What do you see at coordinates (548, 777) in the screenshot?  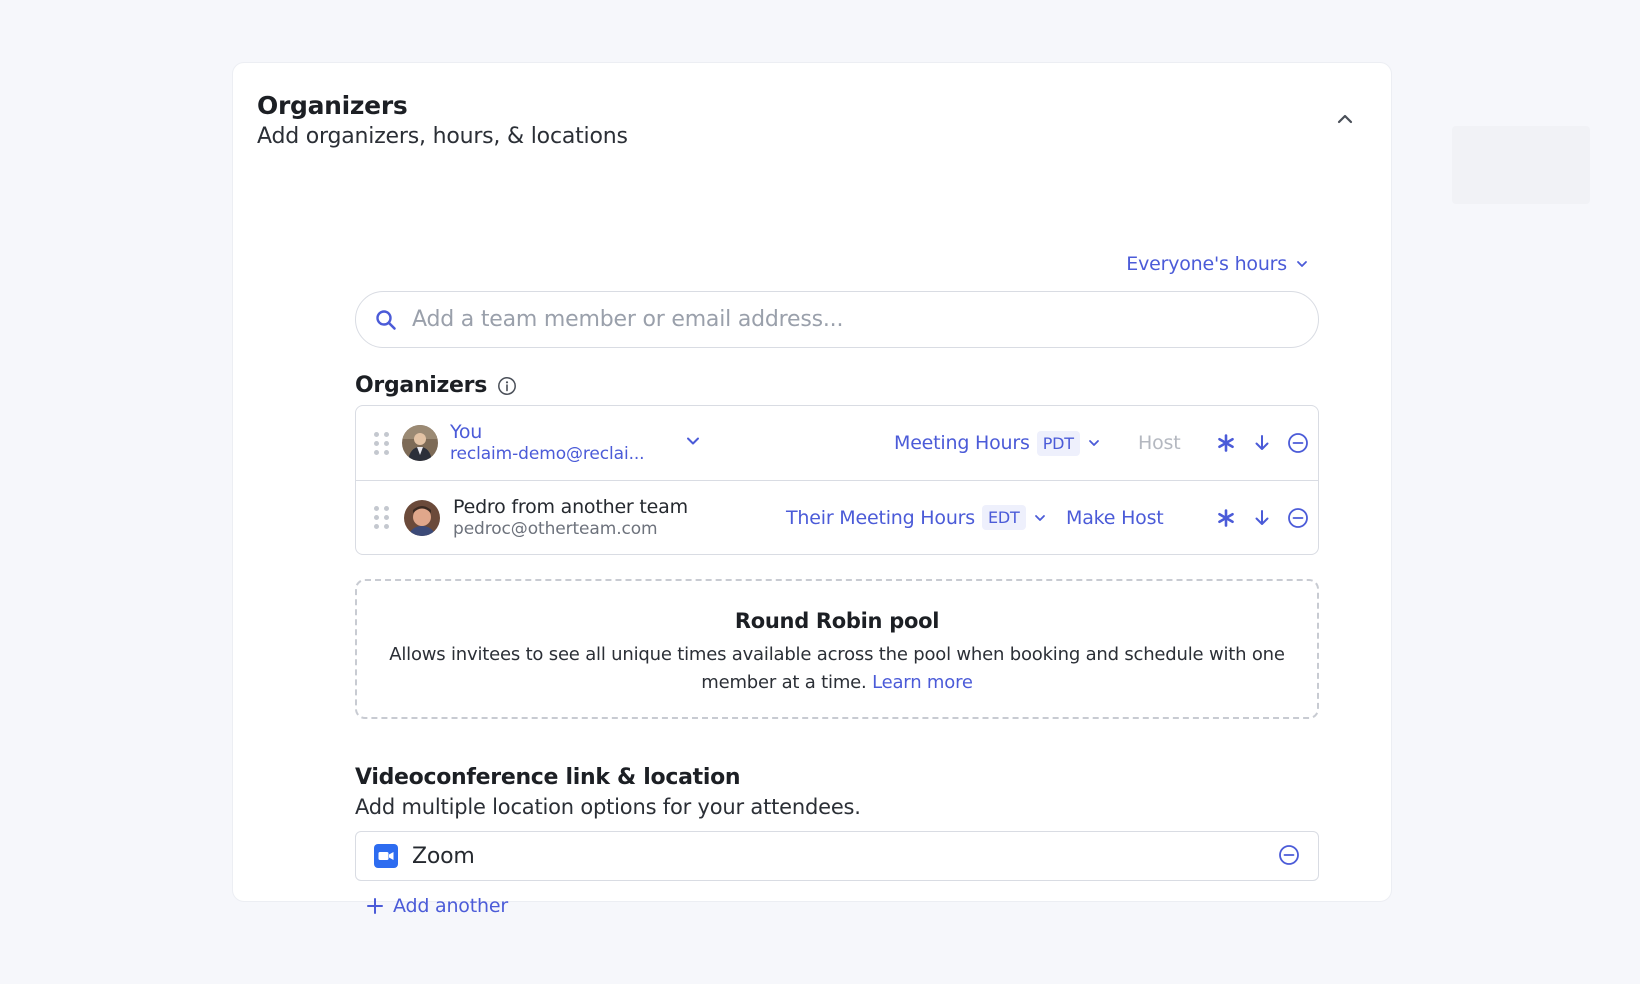 I see `videoconference-title: Videoconference link & location` at bounding box center [548, 777].